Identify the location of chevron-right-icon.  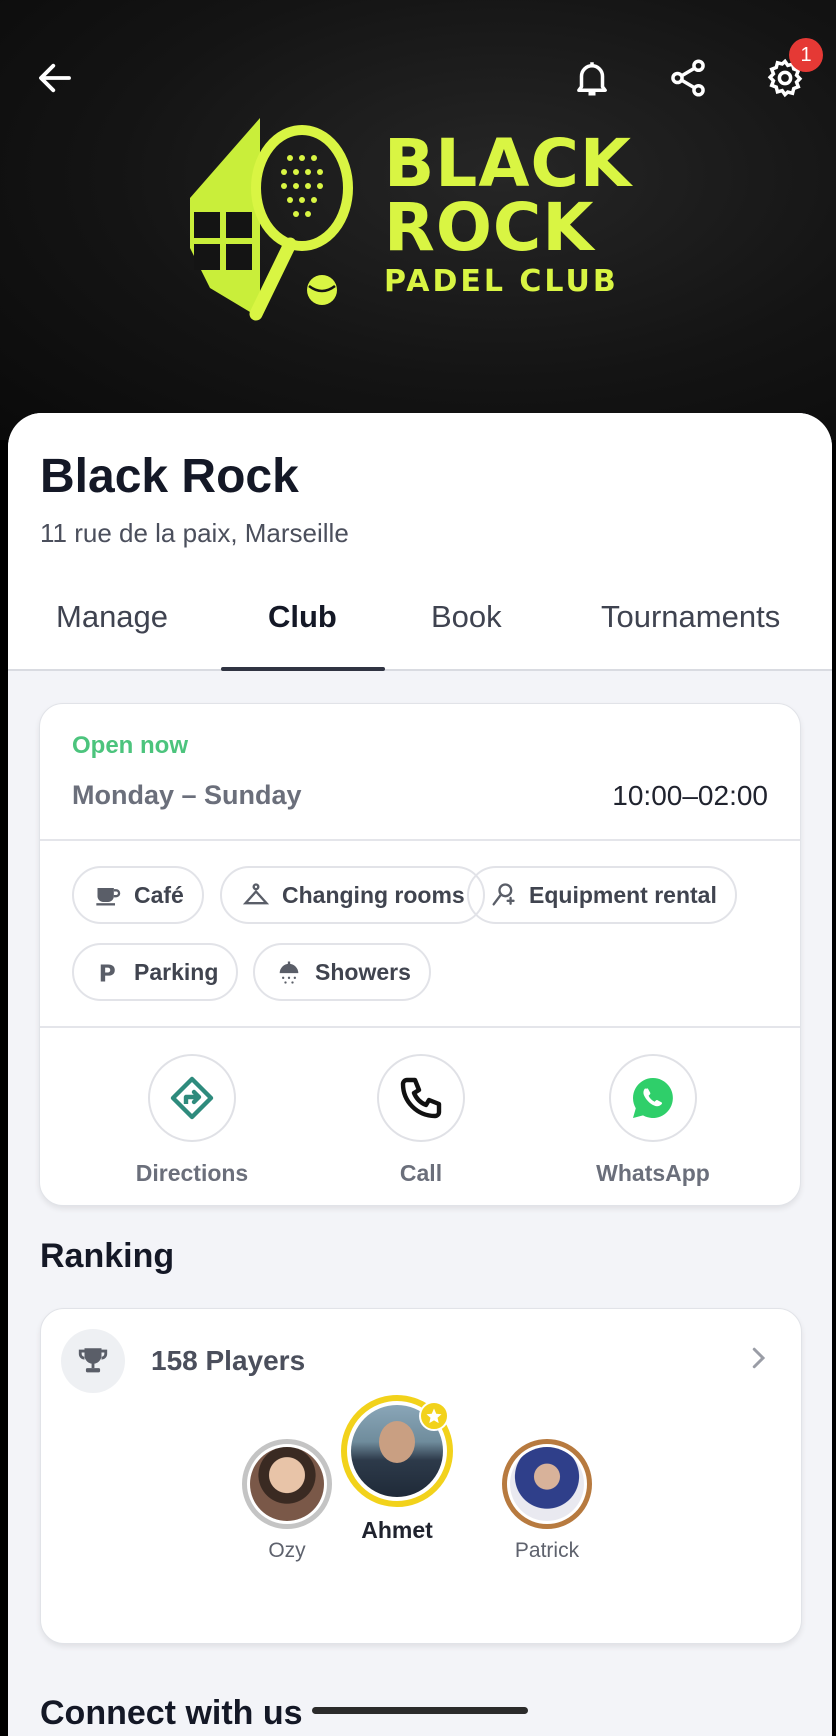
(758, 1358).